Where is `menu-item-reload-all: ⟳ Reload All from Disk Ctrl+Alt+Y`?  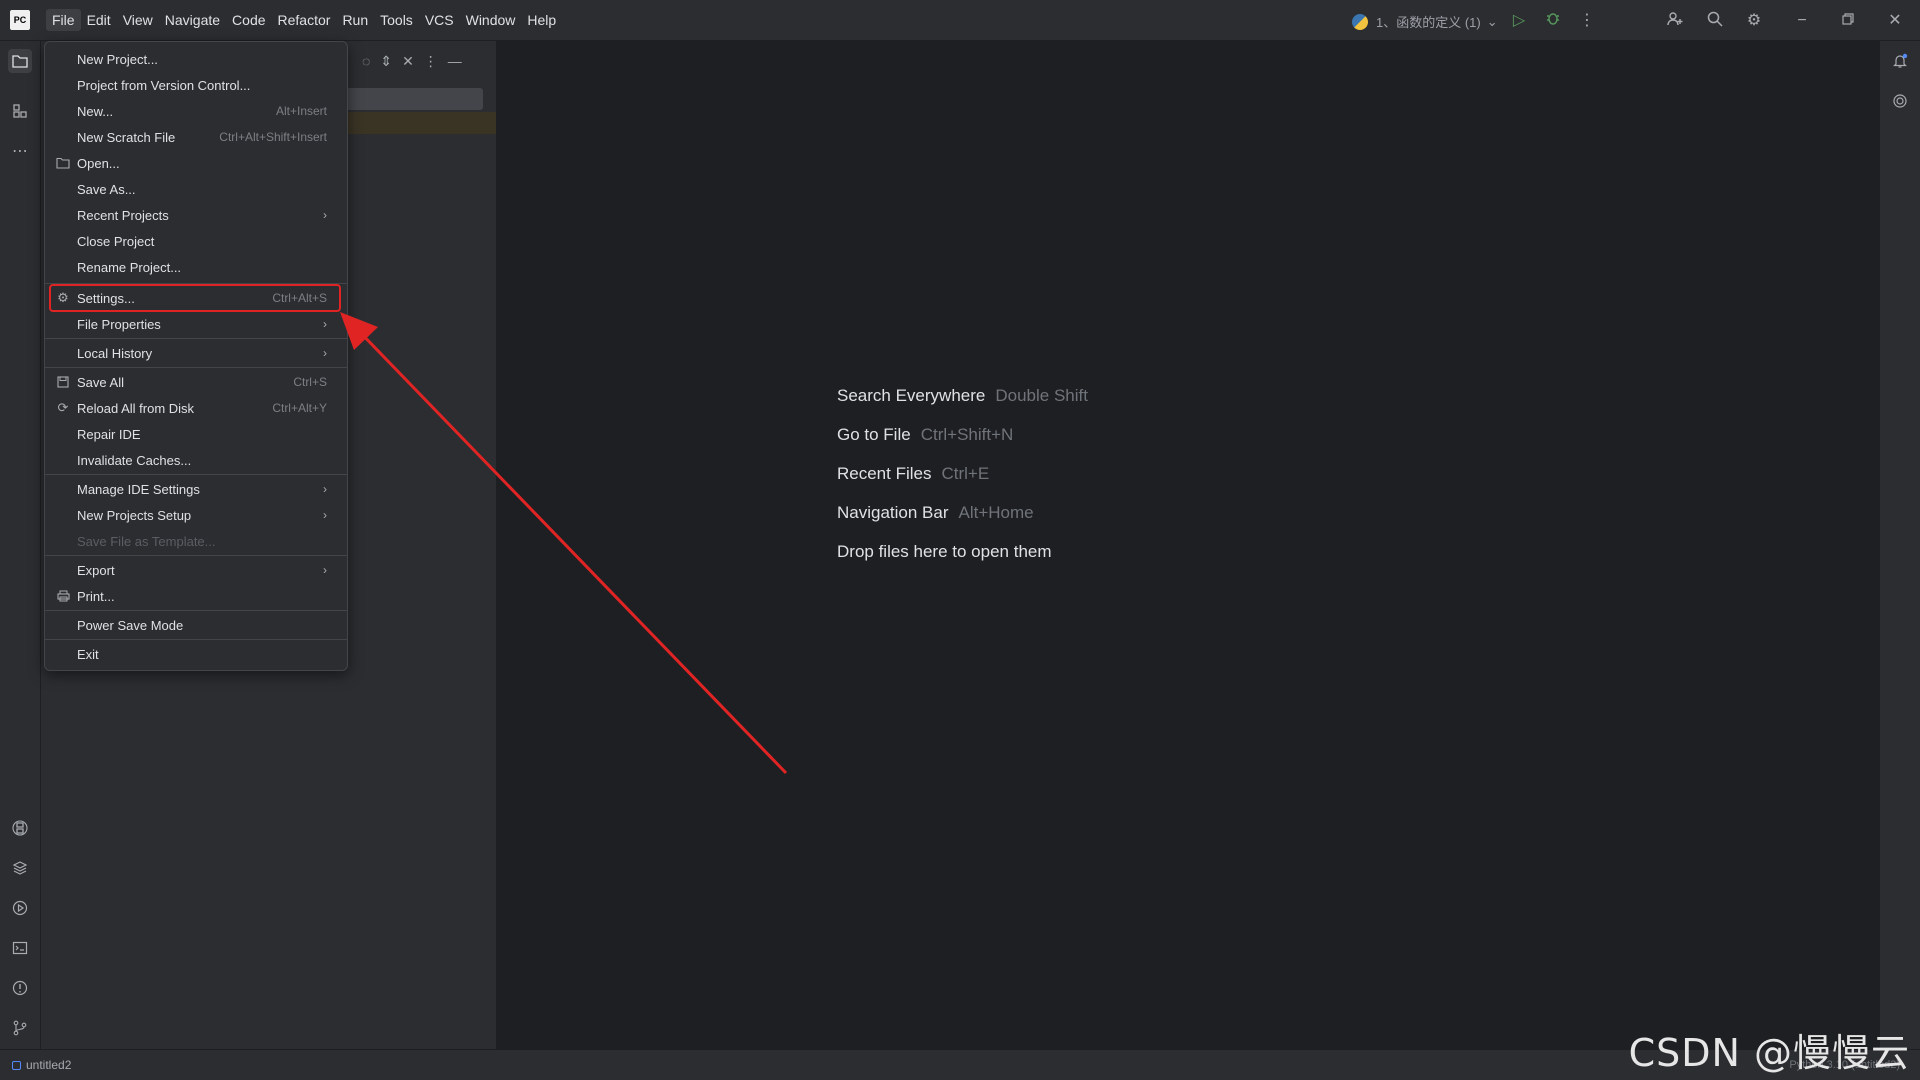 menu-item-reload-all: ⟳ Reload All from Disk Ctrl+Alt+Y is located at coordinates (195, 408).